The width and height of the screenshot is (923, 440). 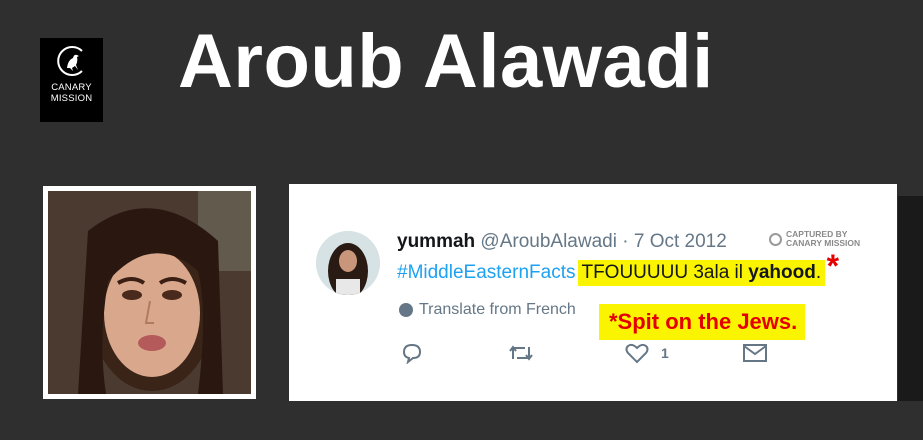 I want to click on highlighted-text: TFOUUUUU 3ala il yahood. *, so click(x=708, y=267).